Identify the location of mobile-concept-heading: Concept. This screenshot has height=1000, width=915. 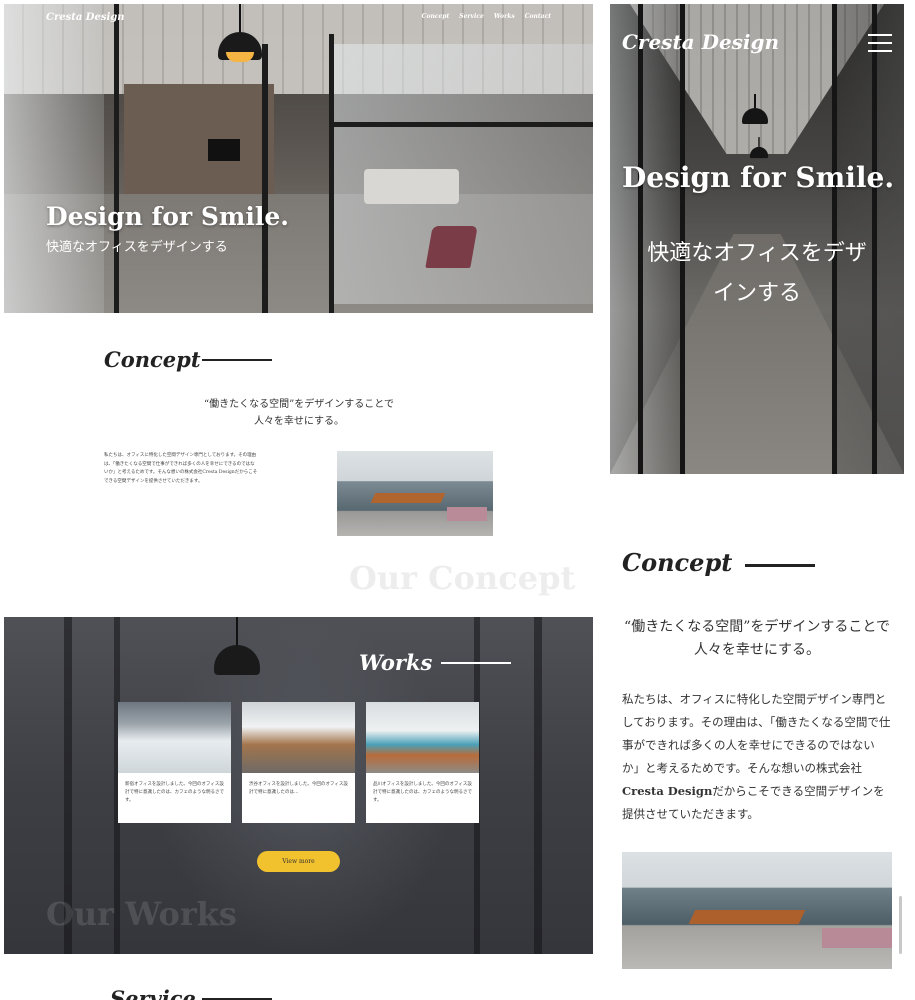
(677, 562).